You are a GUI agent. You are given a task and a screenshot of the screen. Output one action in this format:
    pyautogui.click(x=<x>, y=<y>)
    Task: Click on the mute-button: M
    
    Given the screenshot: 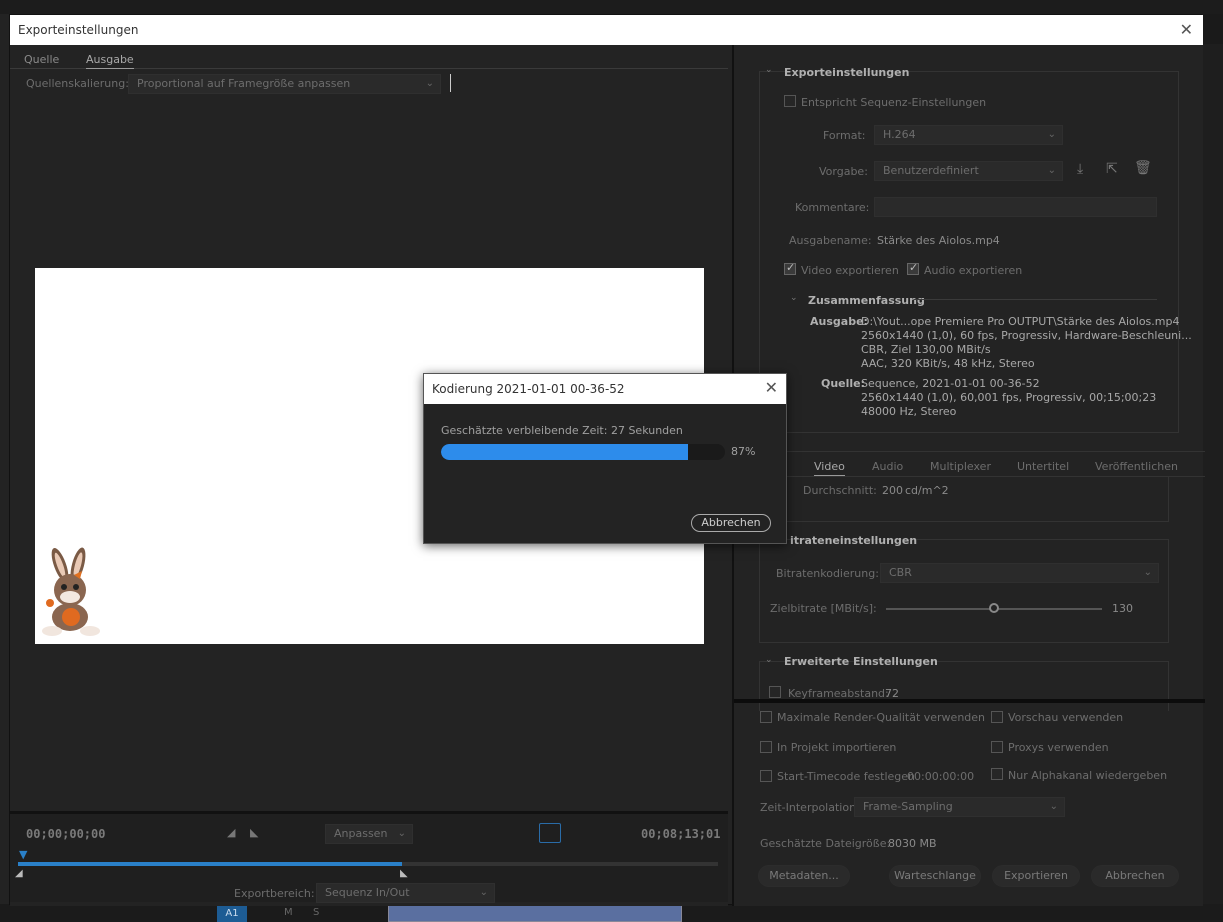 What is the action you would take?
    pyautogui.click(x=288, y=912)
    